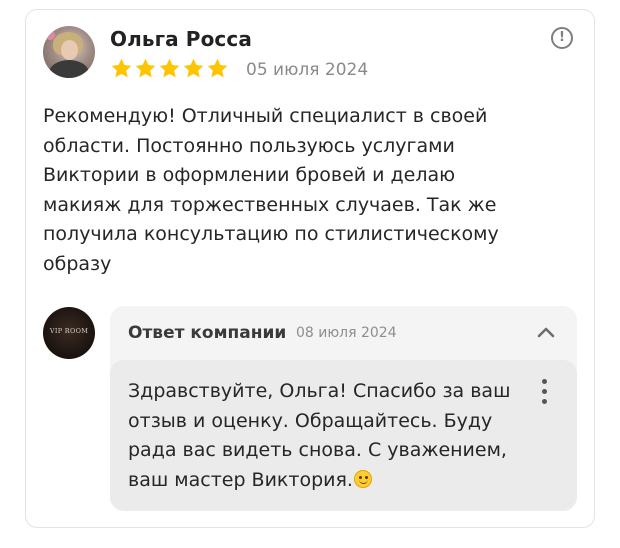 This screenshot has height=548, width=620. I want to click on rating-stars, so click(169, 68).